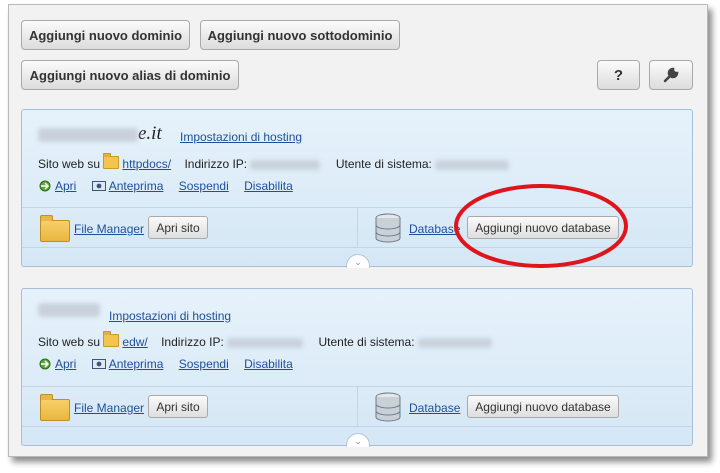 The image size is (720, 473). What do you see at coordinates (541, 226) in the screenshot?
I see `highlight-annotation` at bounding box center [541, 226].